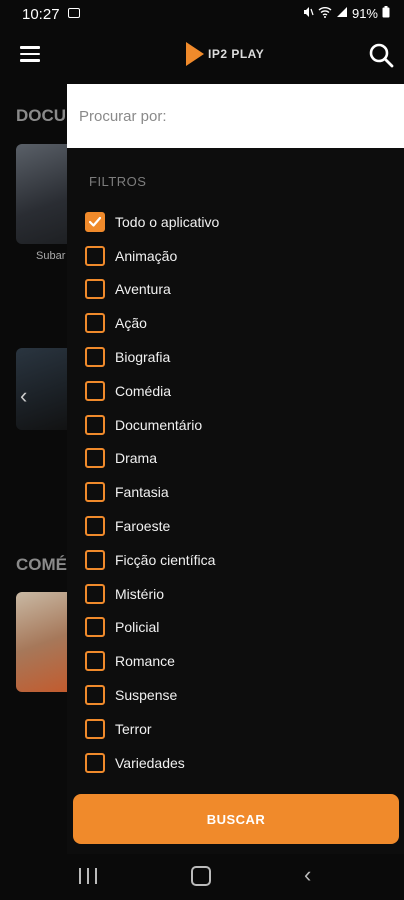  I want to click on signal-icon, so click(342, 13).